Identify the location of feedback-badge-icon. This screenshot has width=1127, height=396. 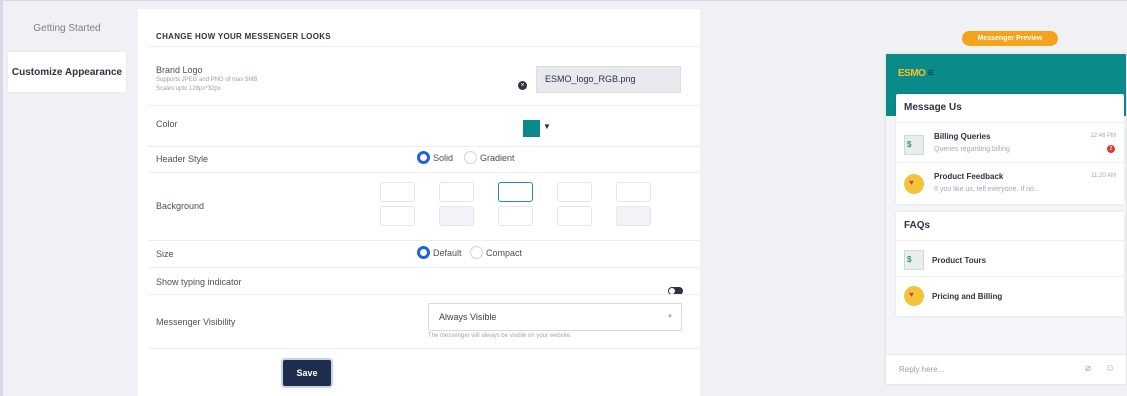
(914, 184).